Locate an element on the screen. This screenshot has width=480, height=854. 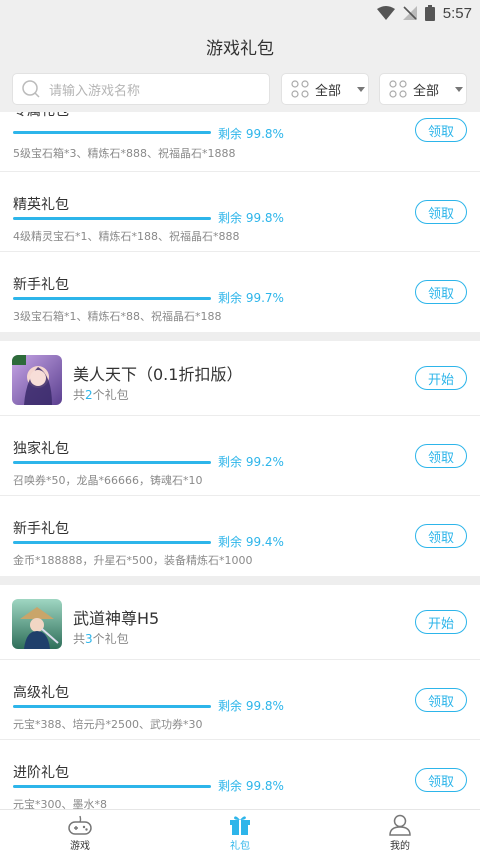
gift-name: 独家礼包 is located at coordinates (41, 449).